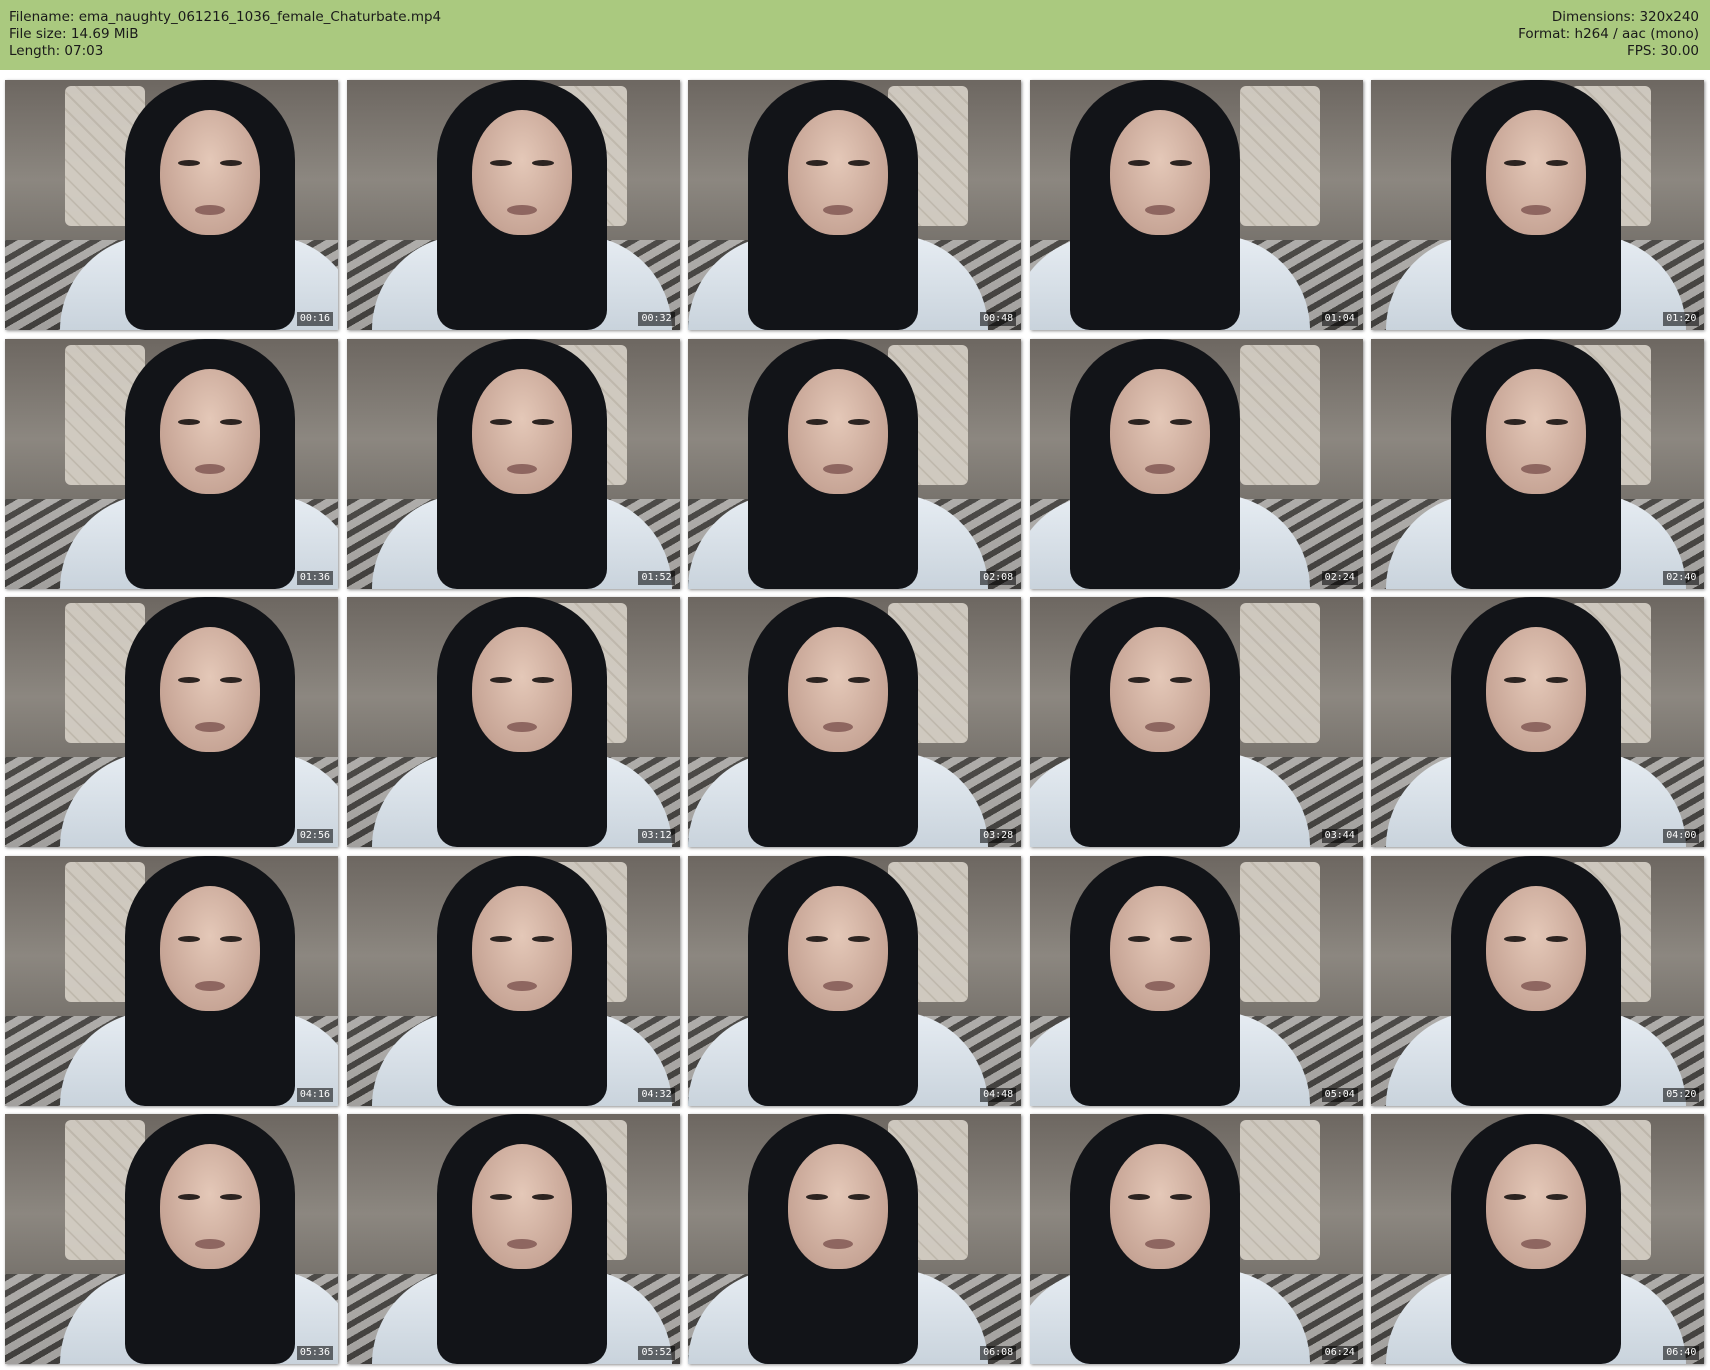 The width and height of the screenshot is (1710, 1370). I want to click on thumbnail-frame: 00:32, so click(513, 205).